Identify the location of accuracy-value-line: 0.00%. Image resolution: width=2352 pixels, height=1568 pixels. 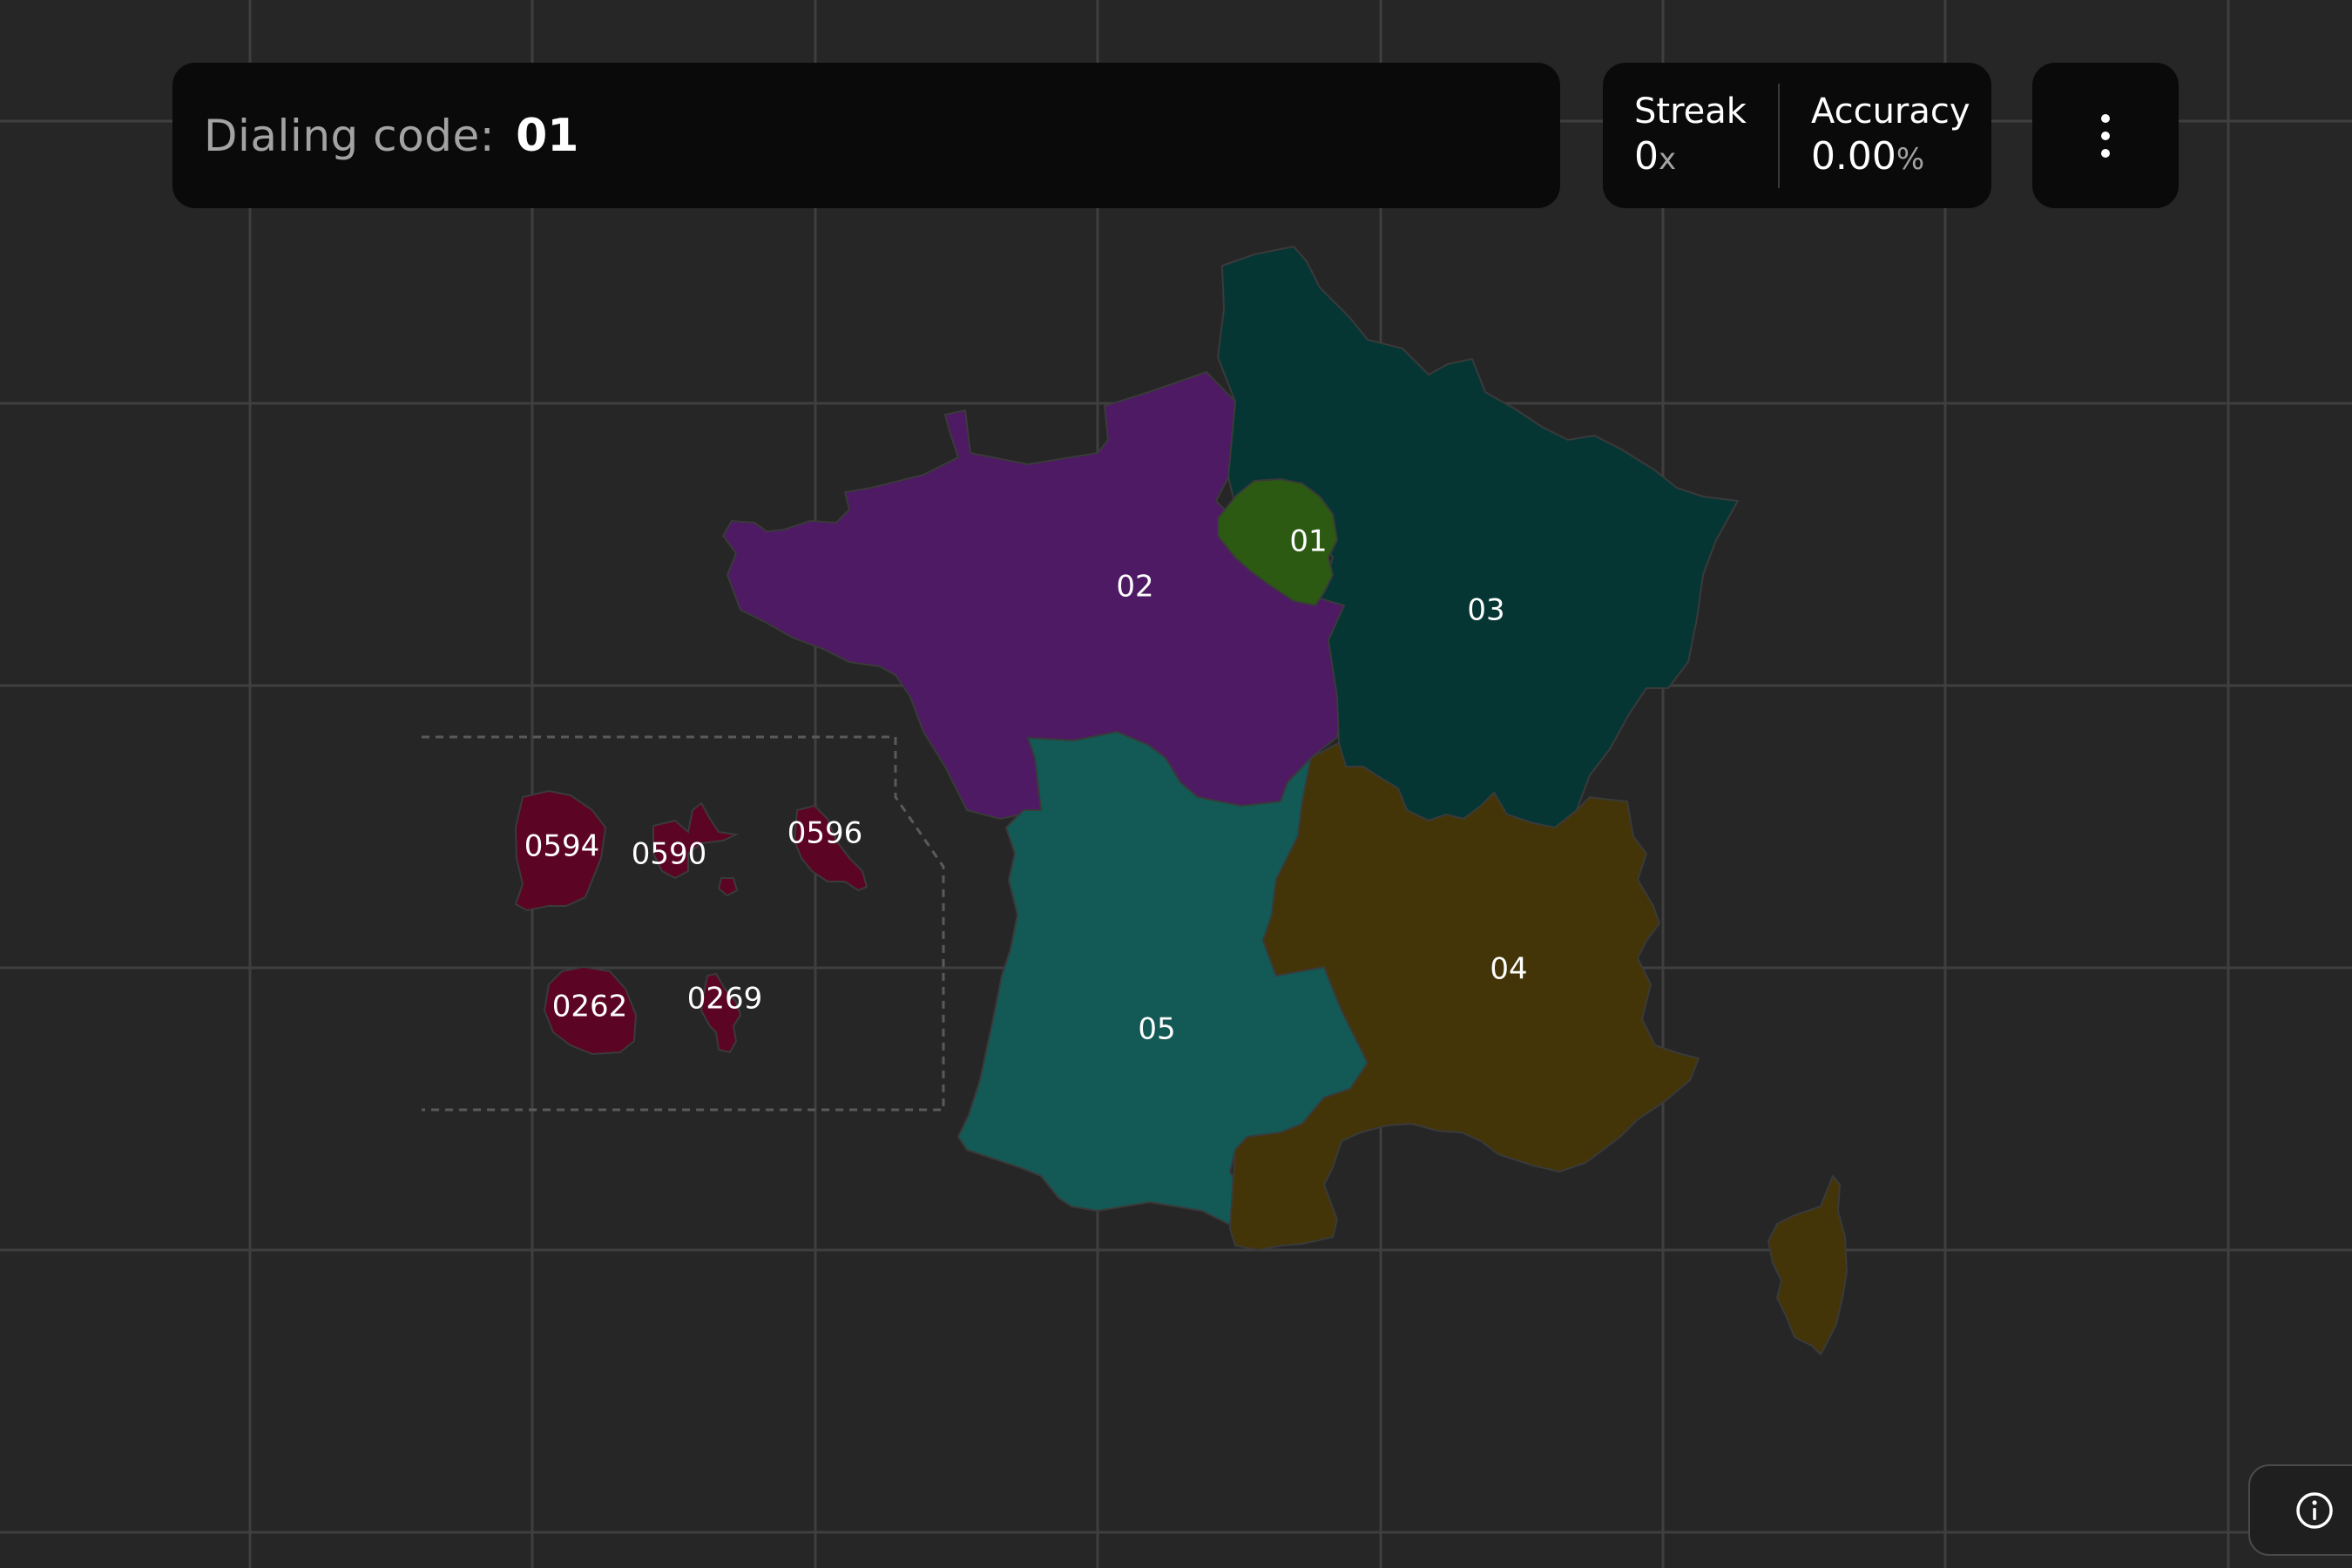
(1890, 156).